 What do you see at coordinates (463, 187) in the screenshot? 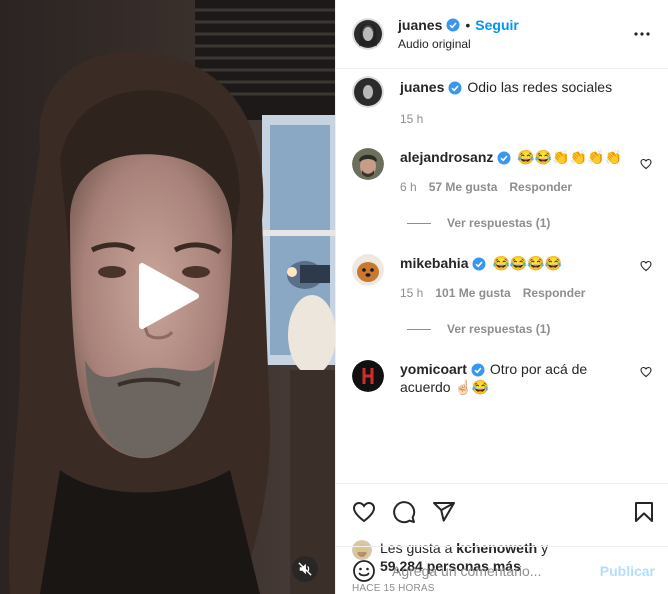
I see `comment-likes: 57 Me gusta` at bounding box center [463, 187].